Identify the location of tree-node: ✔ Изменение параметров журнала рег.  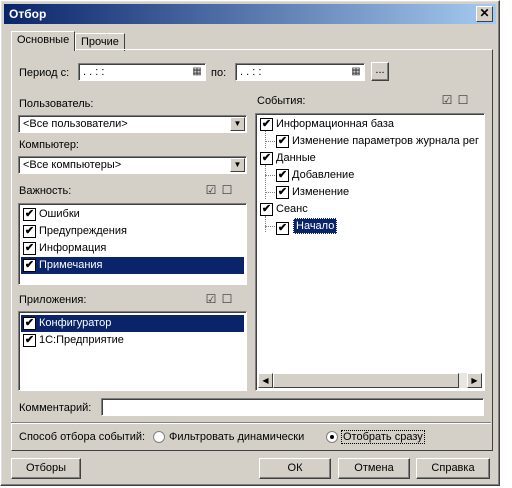
(378, 141).